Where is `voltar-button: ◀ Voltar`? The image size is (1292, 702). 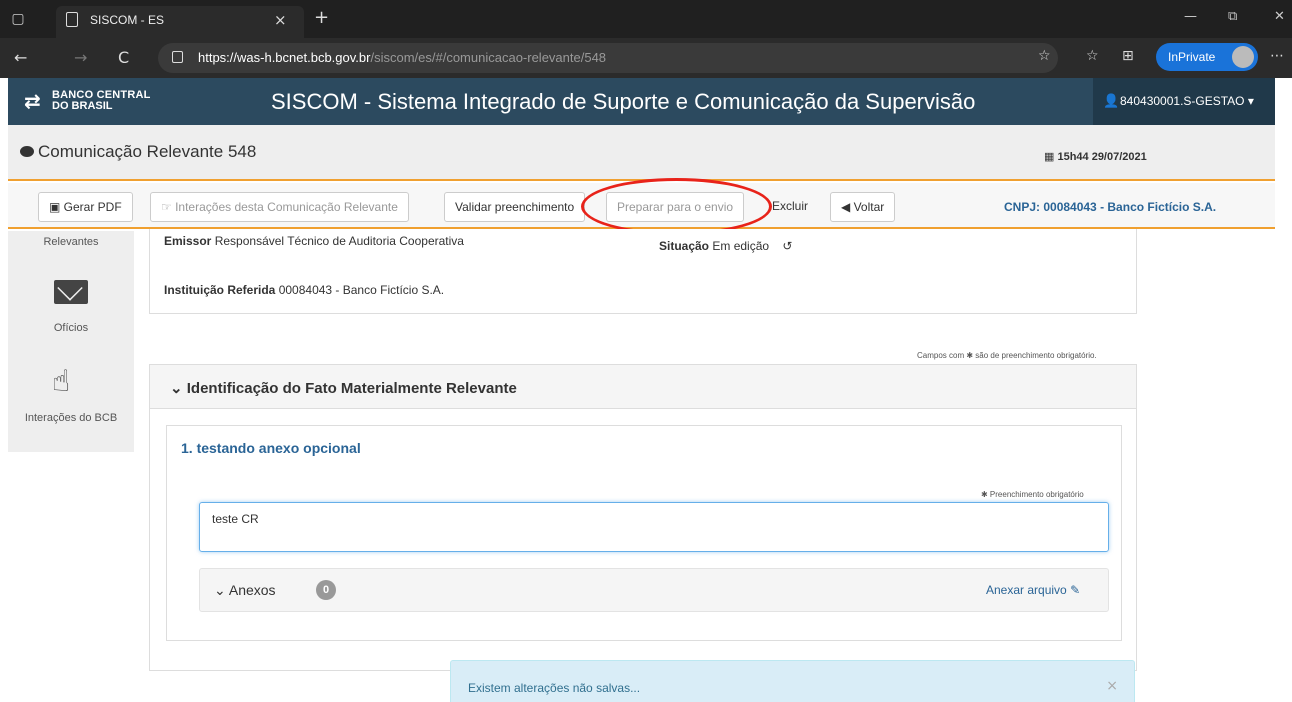
voltar-button: ◀ Voltar is located at coordinates (863, 207).